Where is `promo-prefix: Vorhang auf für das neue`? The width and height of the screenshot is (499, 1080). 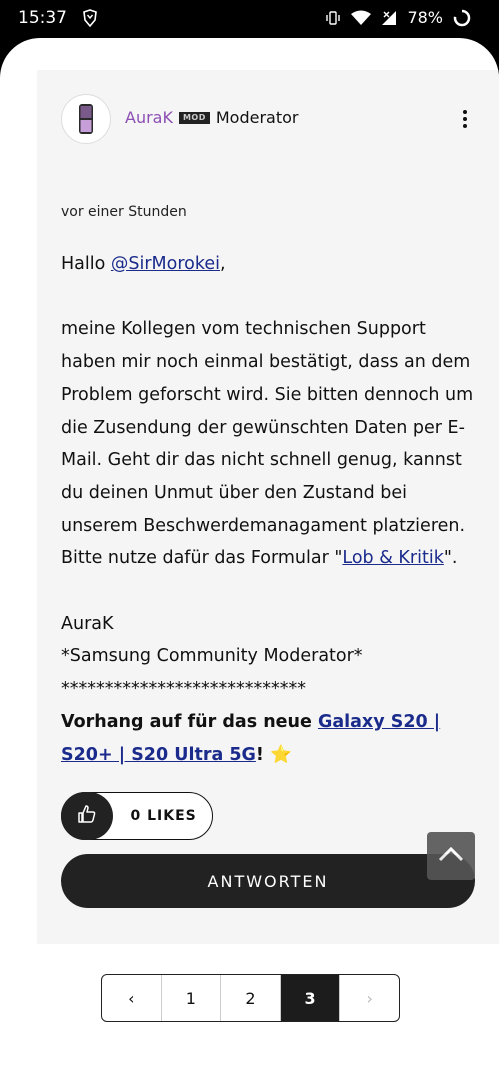 promo-prefix: Vorhang auf für das neue is located at coordinates (189, 721).